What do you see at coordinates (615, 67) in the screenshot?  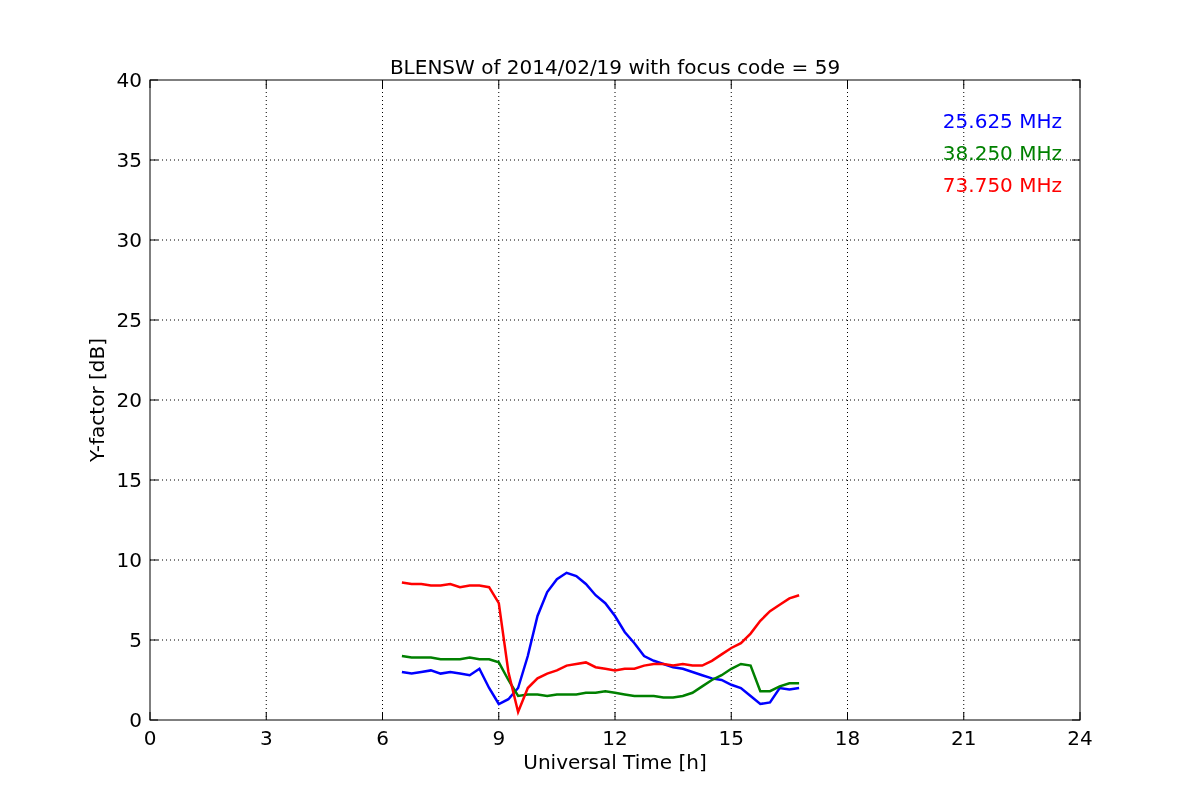 I see `chart-title: BLENSW of 2014/02/19 with focus code = 59` at bounding box center [615, 67].